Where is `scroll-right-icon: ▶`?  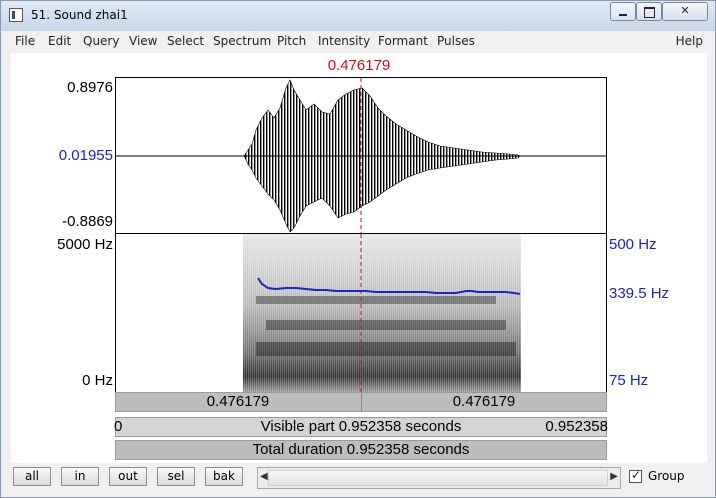
scroll-right-icon: ▶ is located at coordinates (614, 476).